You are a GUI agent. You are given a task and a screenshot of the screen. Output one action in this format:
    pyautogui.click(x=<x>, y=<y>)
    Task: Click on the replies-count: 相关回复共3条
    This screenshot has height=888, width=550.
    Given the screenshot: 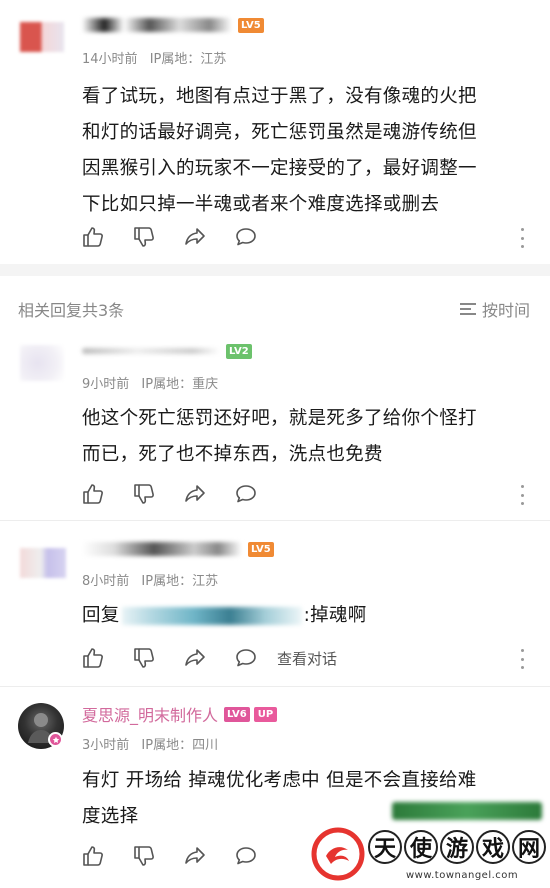 What is the action you would take?
    pyautogui.click(x=71, y=310)
    